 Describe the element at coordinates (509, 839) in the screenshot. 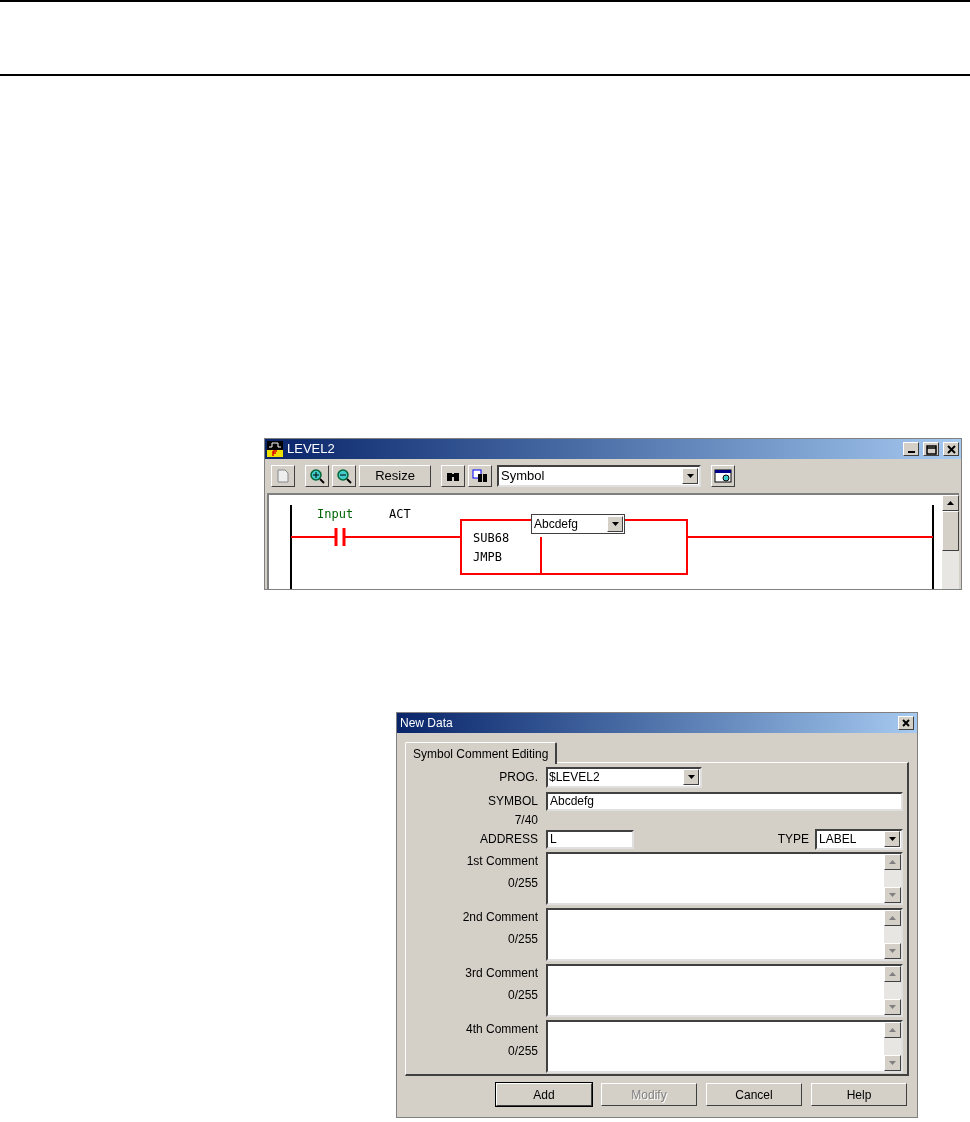

I see `field-label: ADDRESS` at that location.